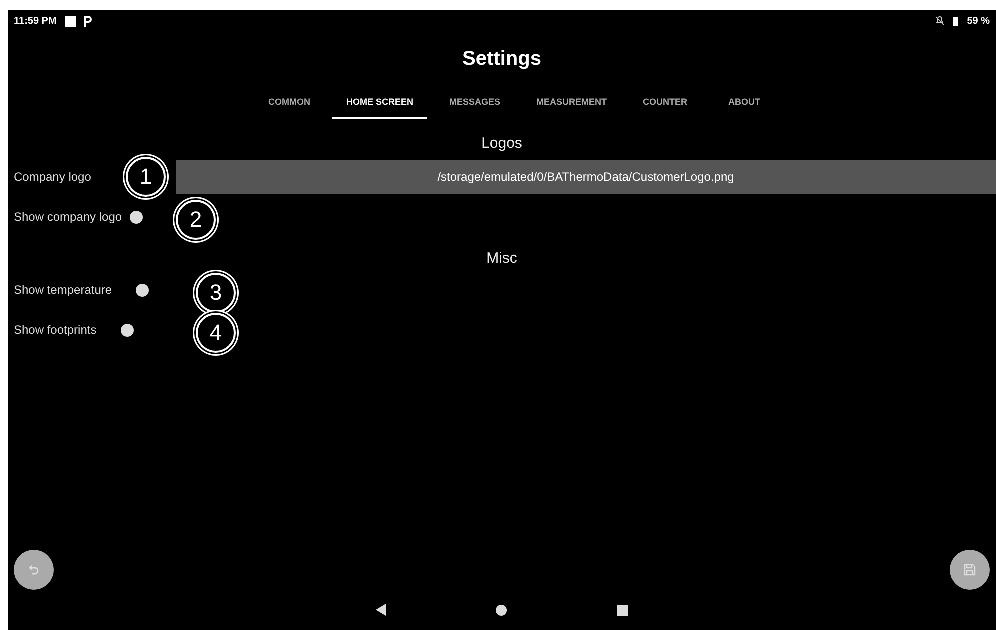 The image size is (996, 630). What do you see at coordinates (55, 330) in the screenshot?
I see `setting-label: Show footprints` at bounding box center [55, 330].